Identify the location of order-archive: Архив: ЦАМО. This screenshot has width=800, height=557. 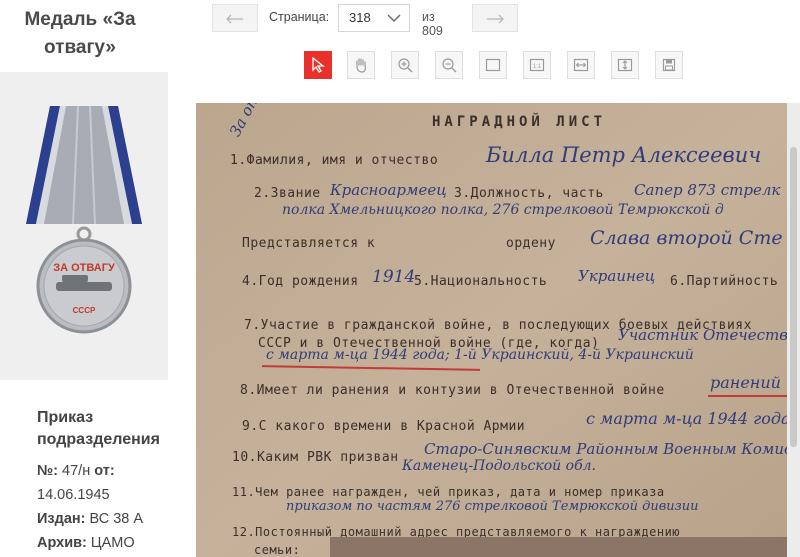
(86, 543).